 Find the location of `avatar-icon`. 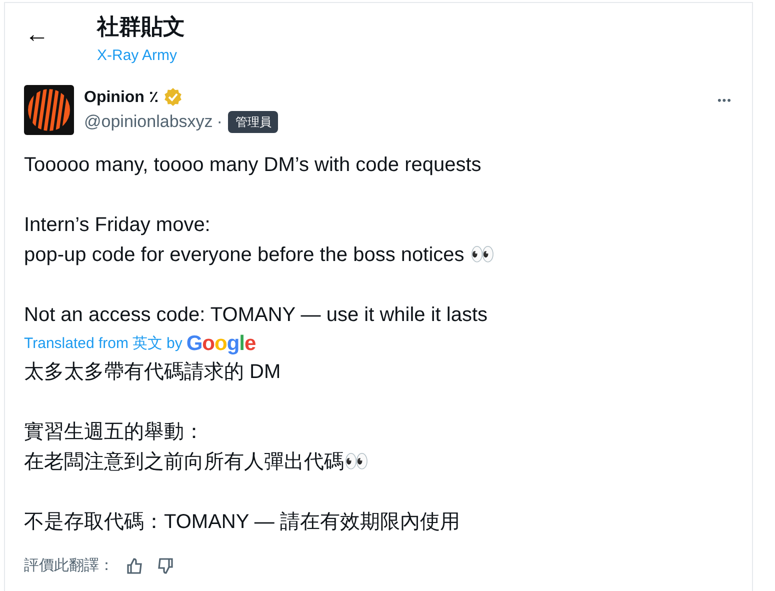

avatar-icon is located at coordinates (49, 110).